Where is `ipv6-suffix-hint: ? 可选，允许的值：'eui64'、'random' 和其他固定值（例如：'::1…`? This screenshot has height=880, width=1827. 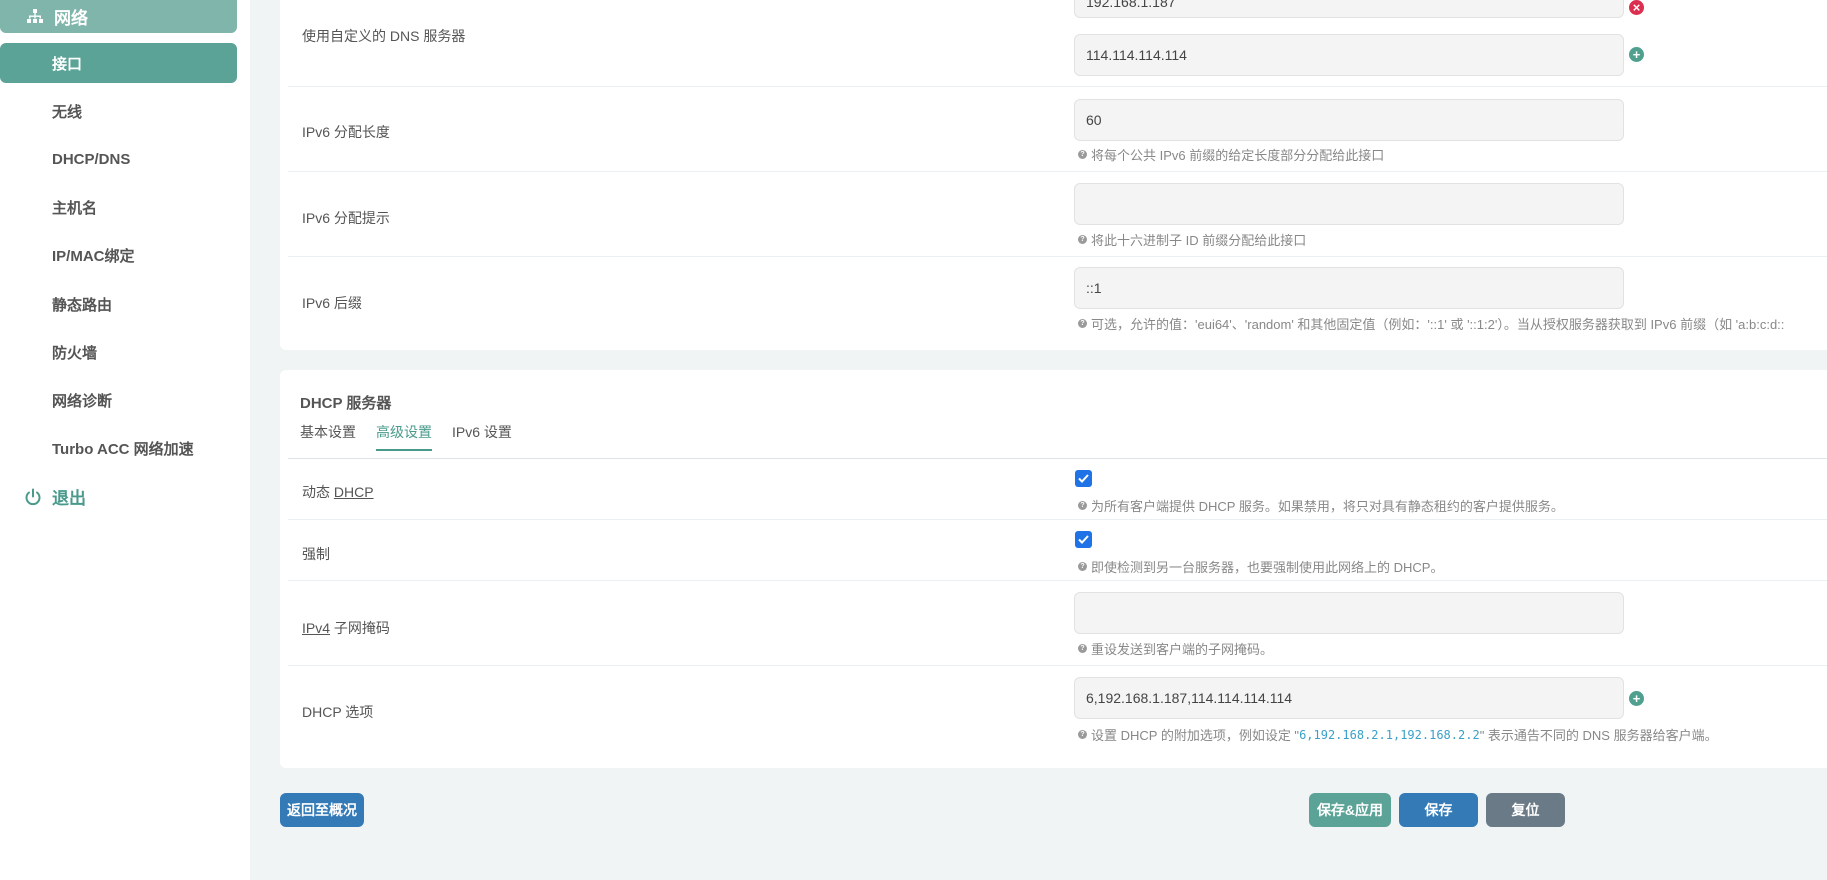
ipv6-suffix-hint: ? 可选，允许的值：'eui64'、'random' 和其他固定值（例如：'::1… is located at coordinates (1431, 323).